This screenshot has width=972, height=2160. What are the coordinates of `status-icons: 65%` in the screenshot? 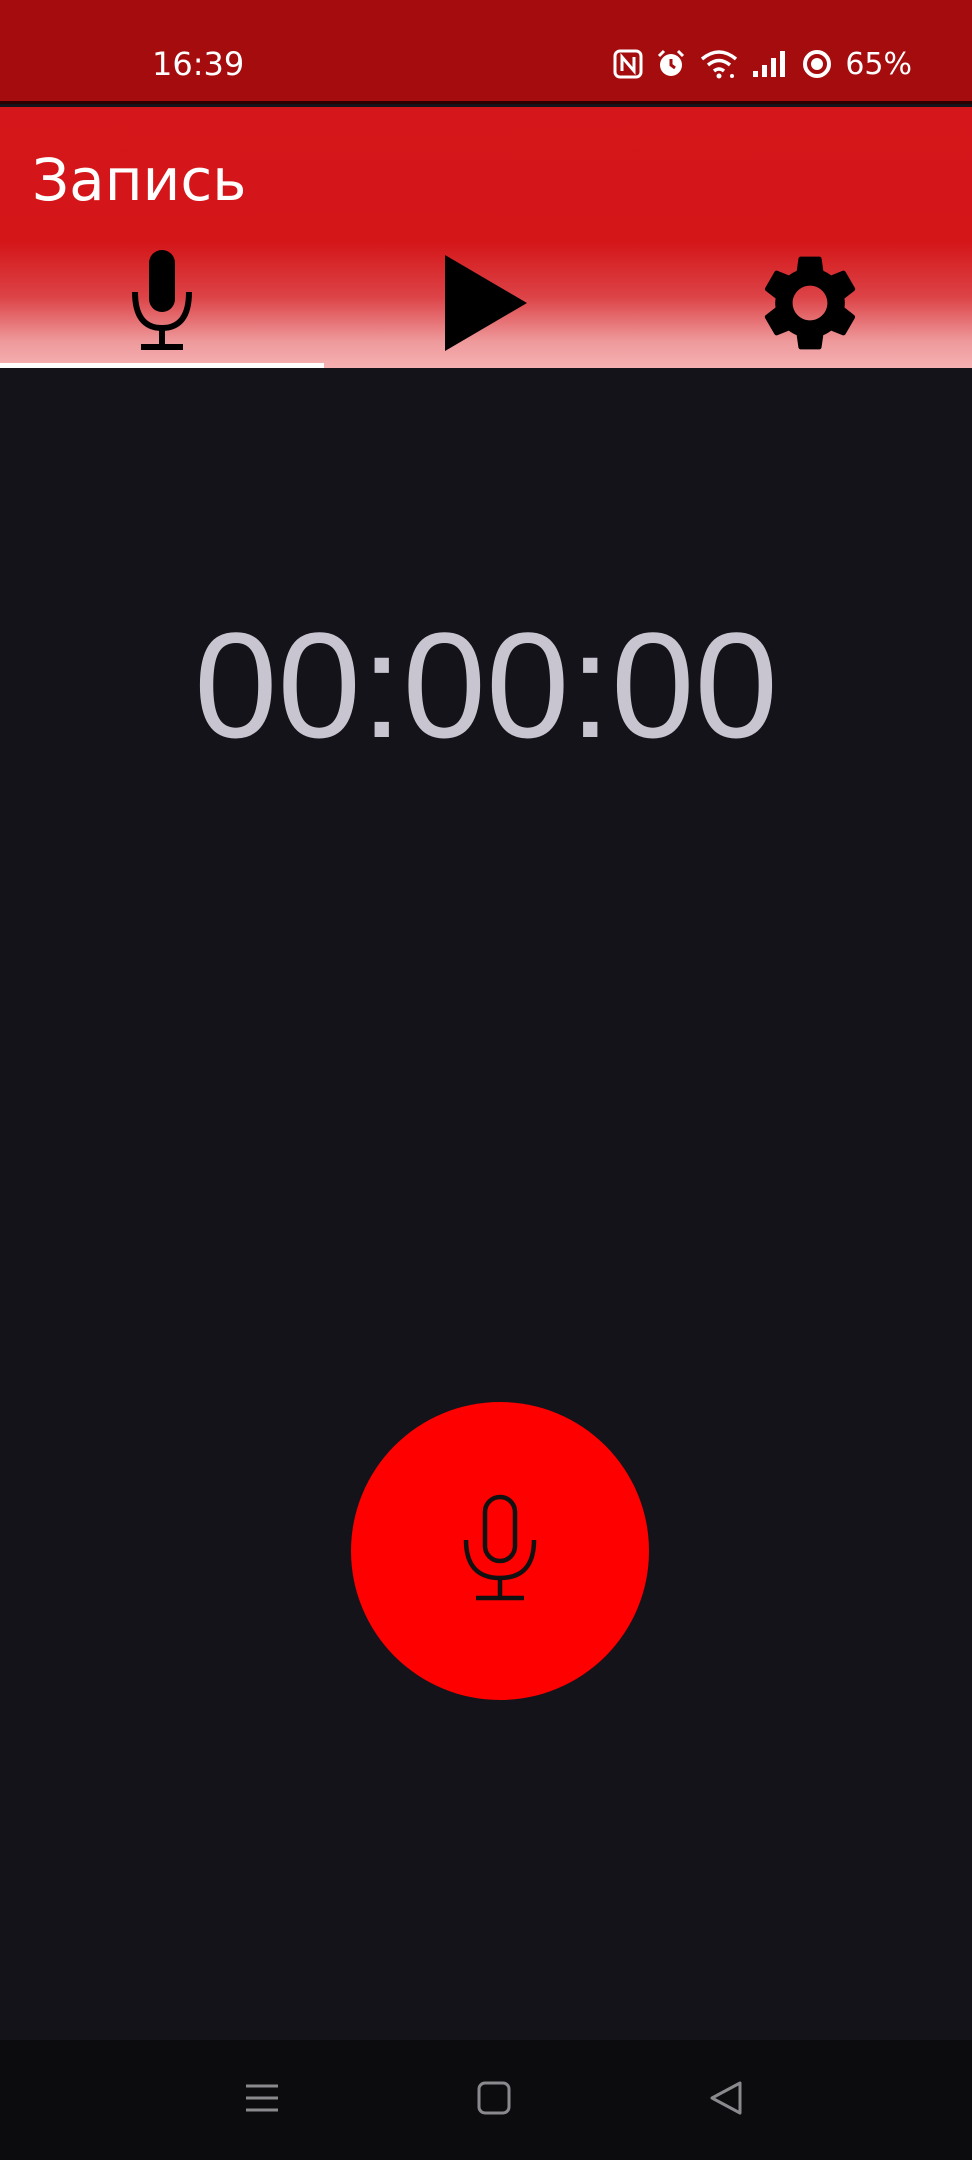 It's located at (762, 64).